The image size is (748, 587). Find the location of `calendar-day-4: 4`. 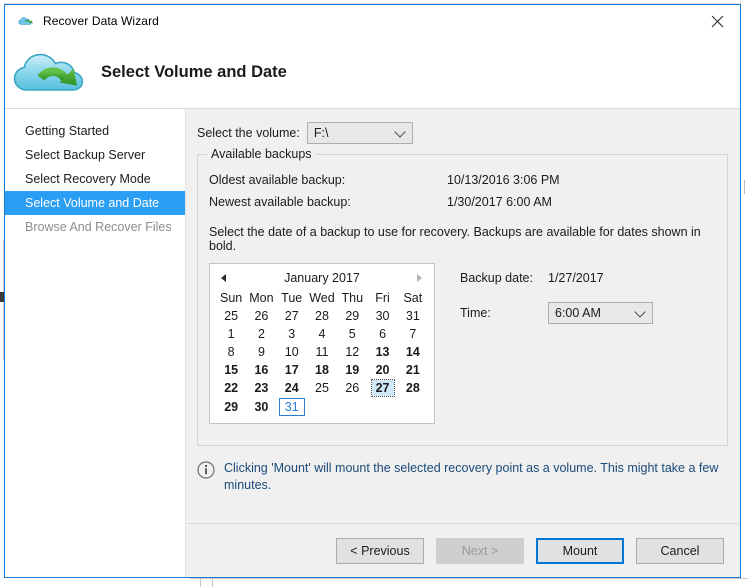

calendar-day-4: 4 is located at coordinates (322, 334).